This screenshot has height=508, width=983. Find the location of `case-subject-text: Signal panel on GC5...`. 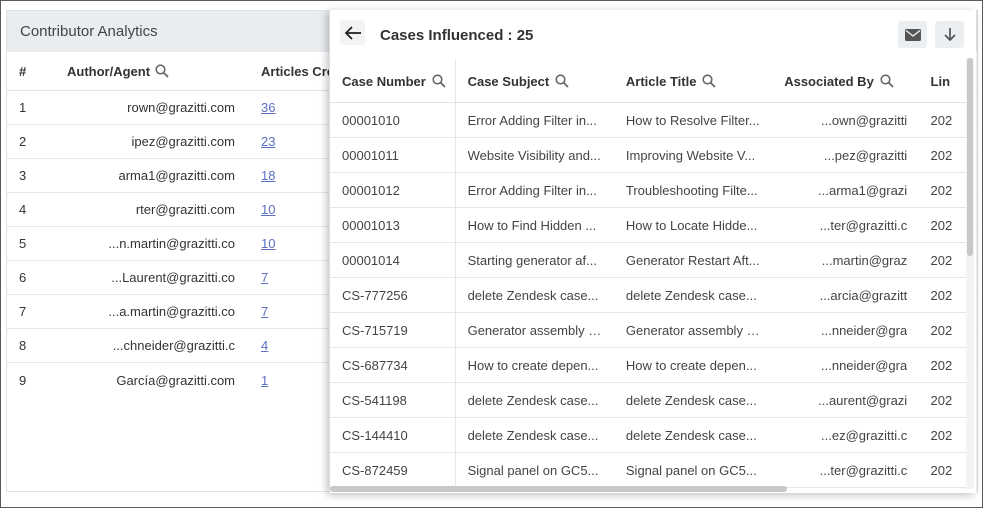

case-subject-text: Signal panel on GC5... is located at coordinates (533, 470).